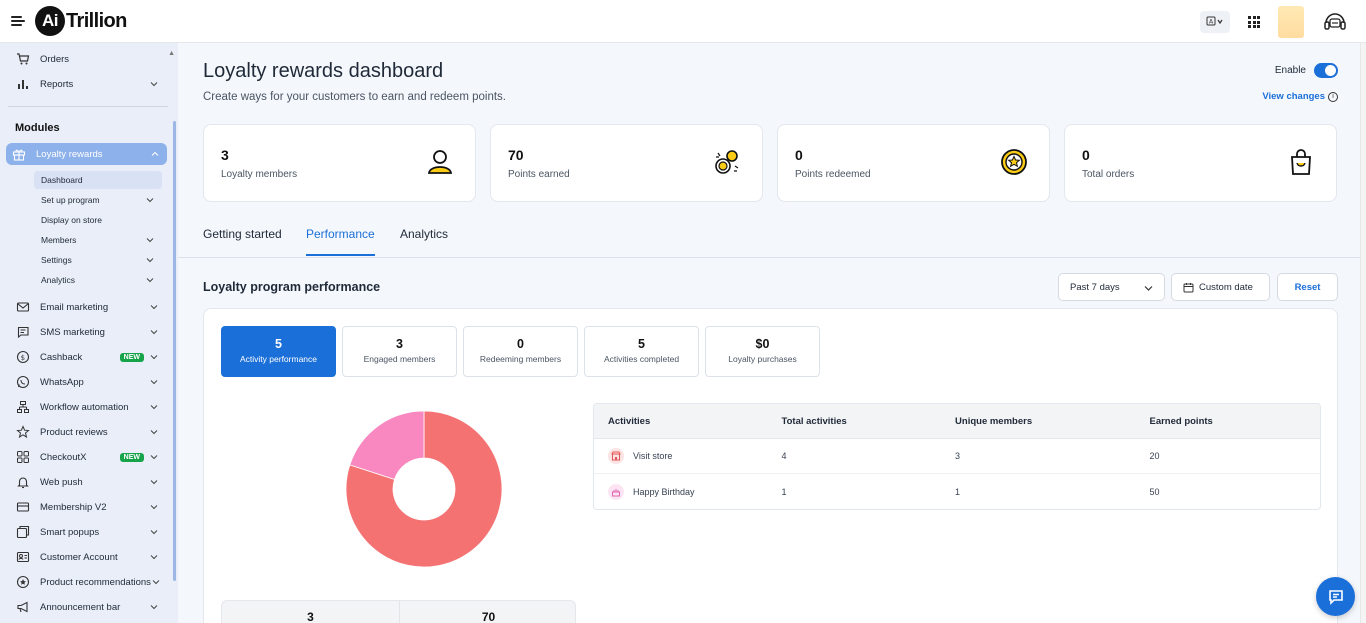 This screenshot has width=1366, height=623. I want to click on sidebar-item-label: Cashback, so click(61, 357).